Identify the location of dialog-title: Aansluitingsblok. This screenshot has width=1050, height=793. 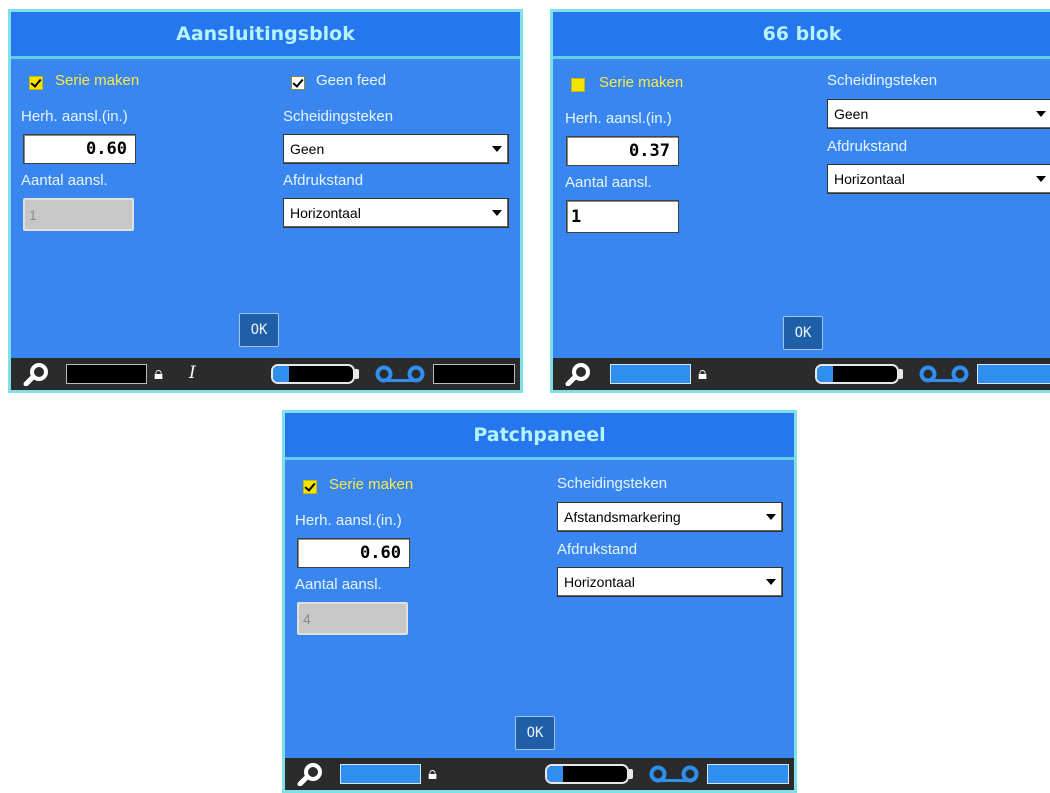
(265, 35).